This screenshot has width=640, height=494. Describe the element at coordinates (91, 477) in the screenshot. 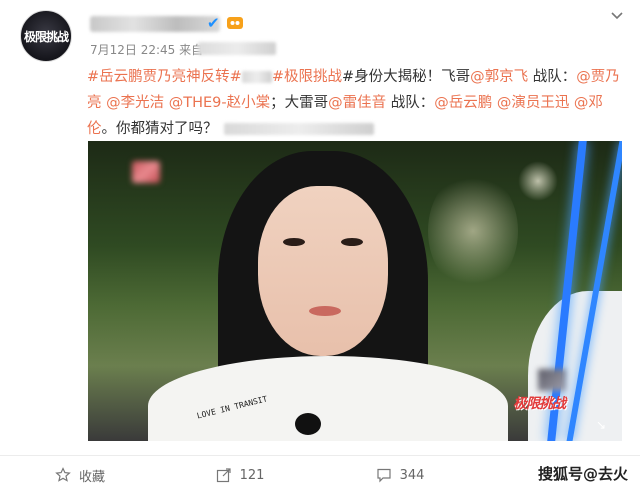

I see `favorite-label: 收藏` at that location.